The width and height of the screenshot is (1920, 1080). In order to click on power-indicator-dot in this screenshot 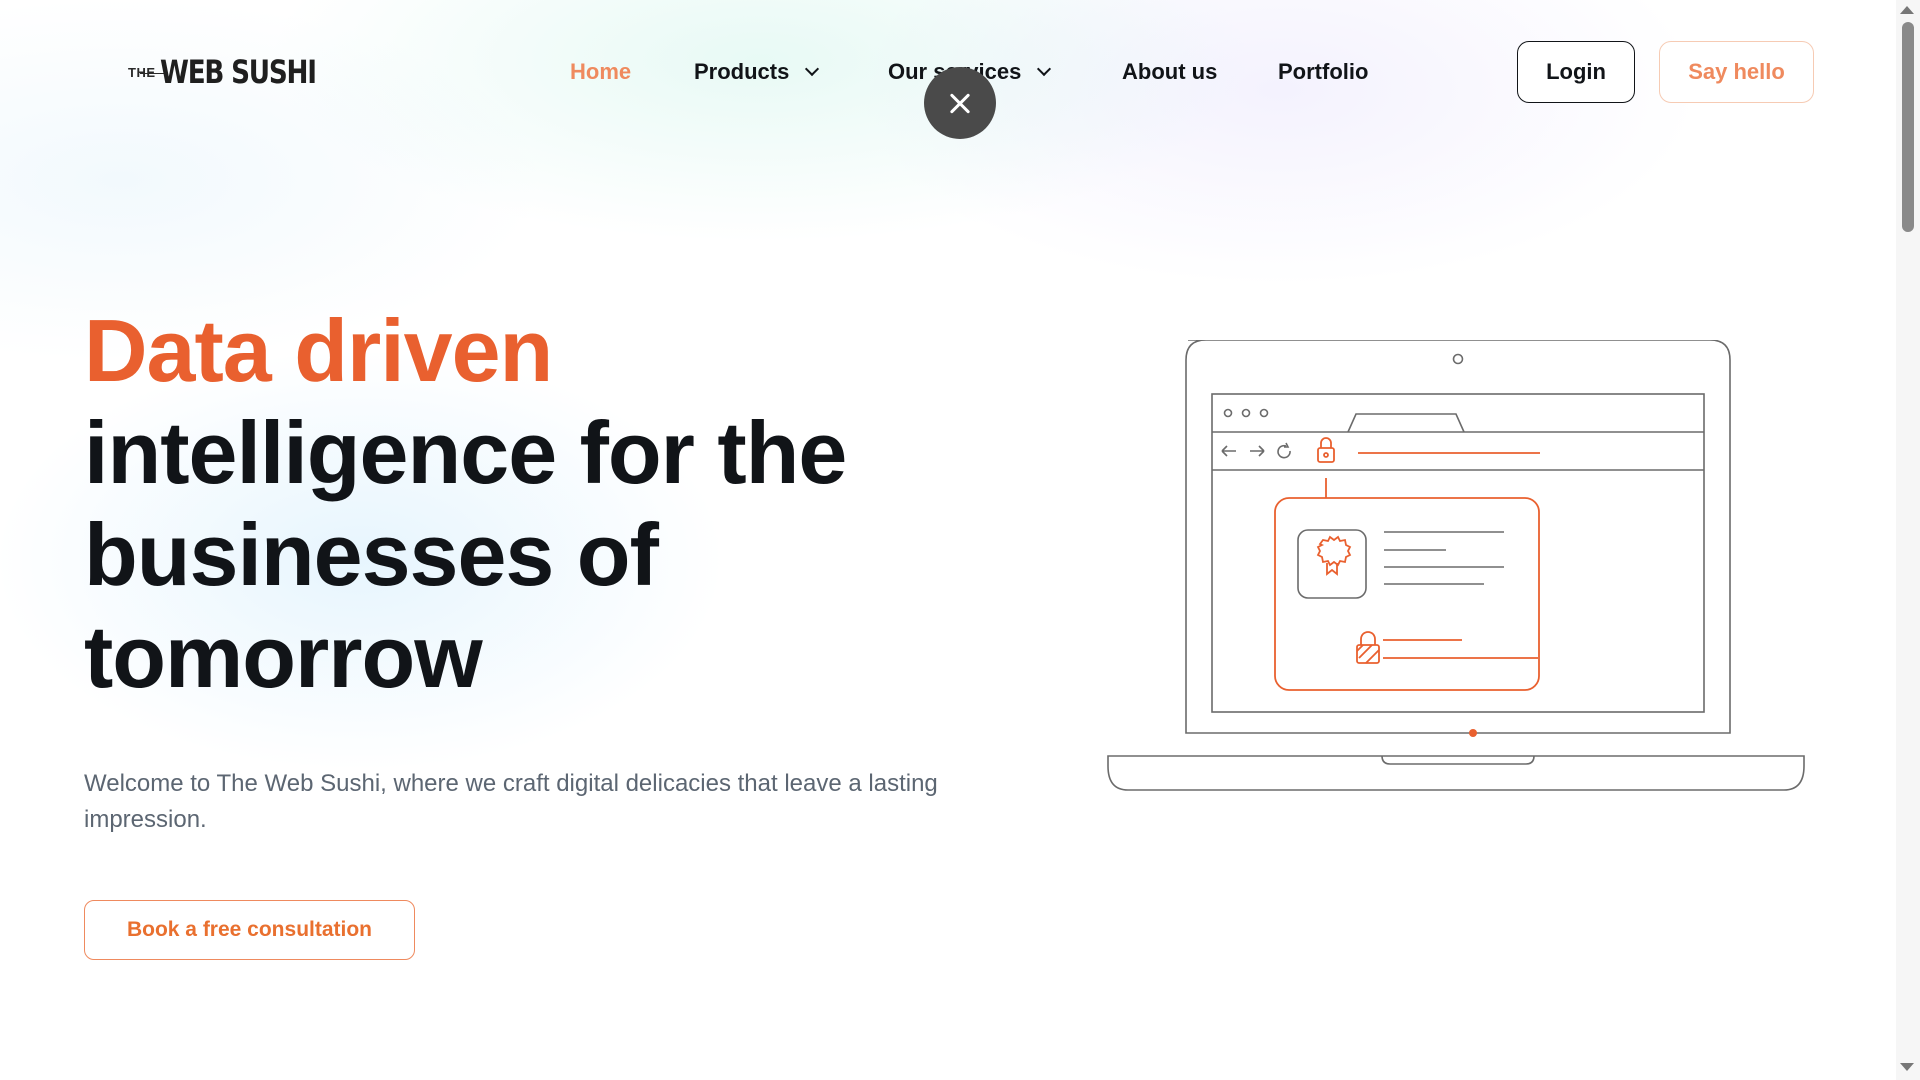, I will do `click(1473, 733)`.